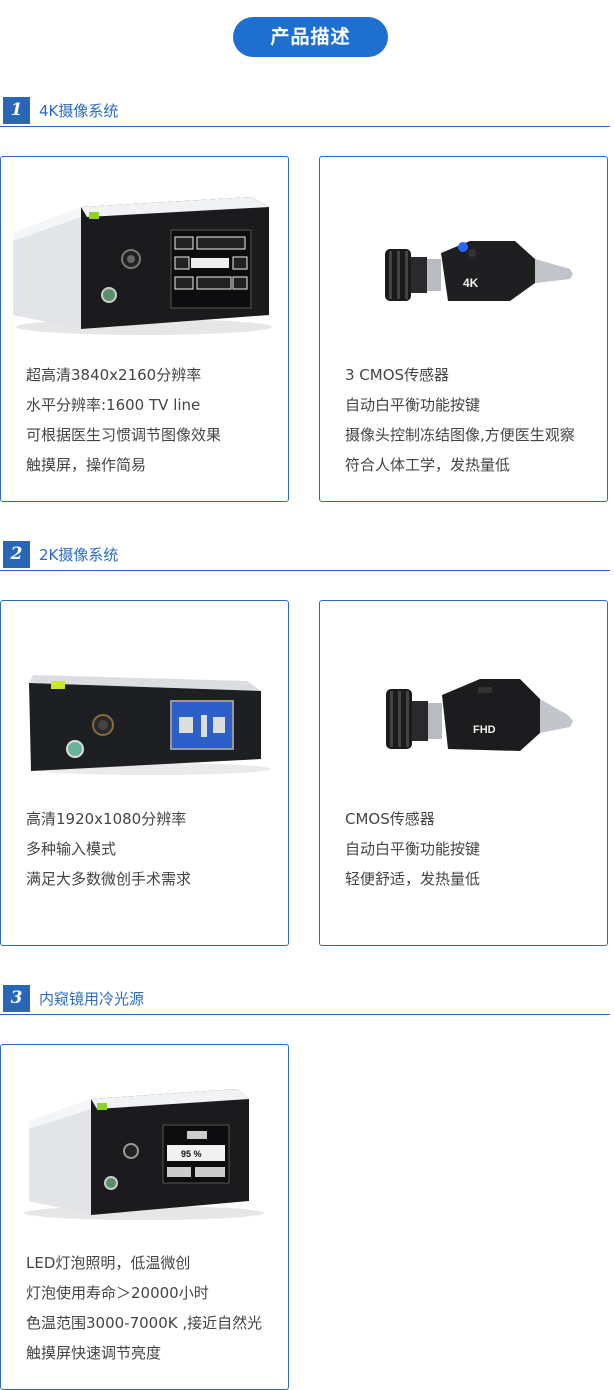 Image resolution: width=614 pixels, height=1390 pixels. What do you see at coordinates (479, 271) in the screenshot?
I see `camera-head-image: 4K` at bounding box center [479, 271].